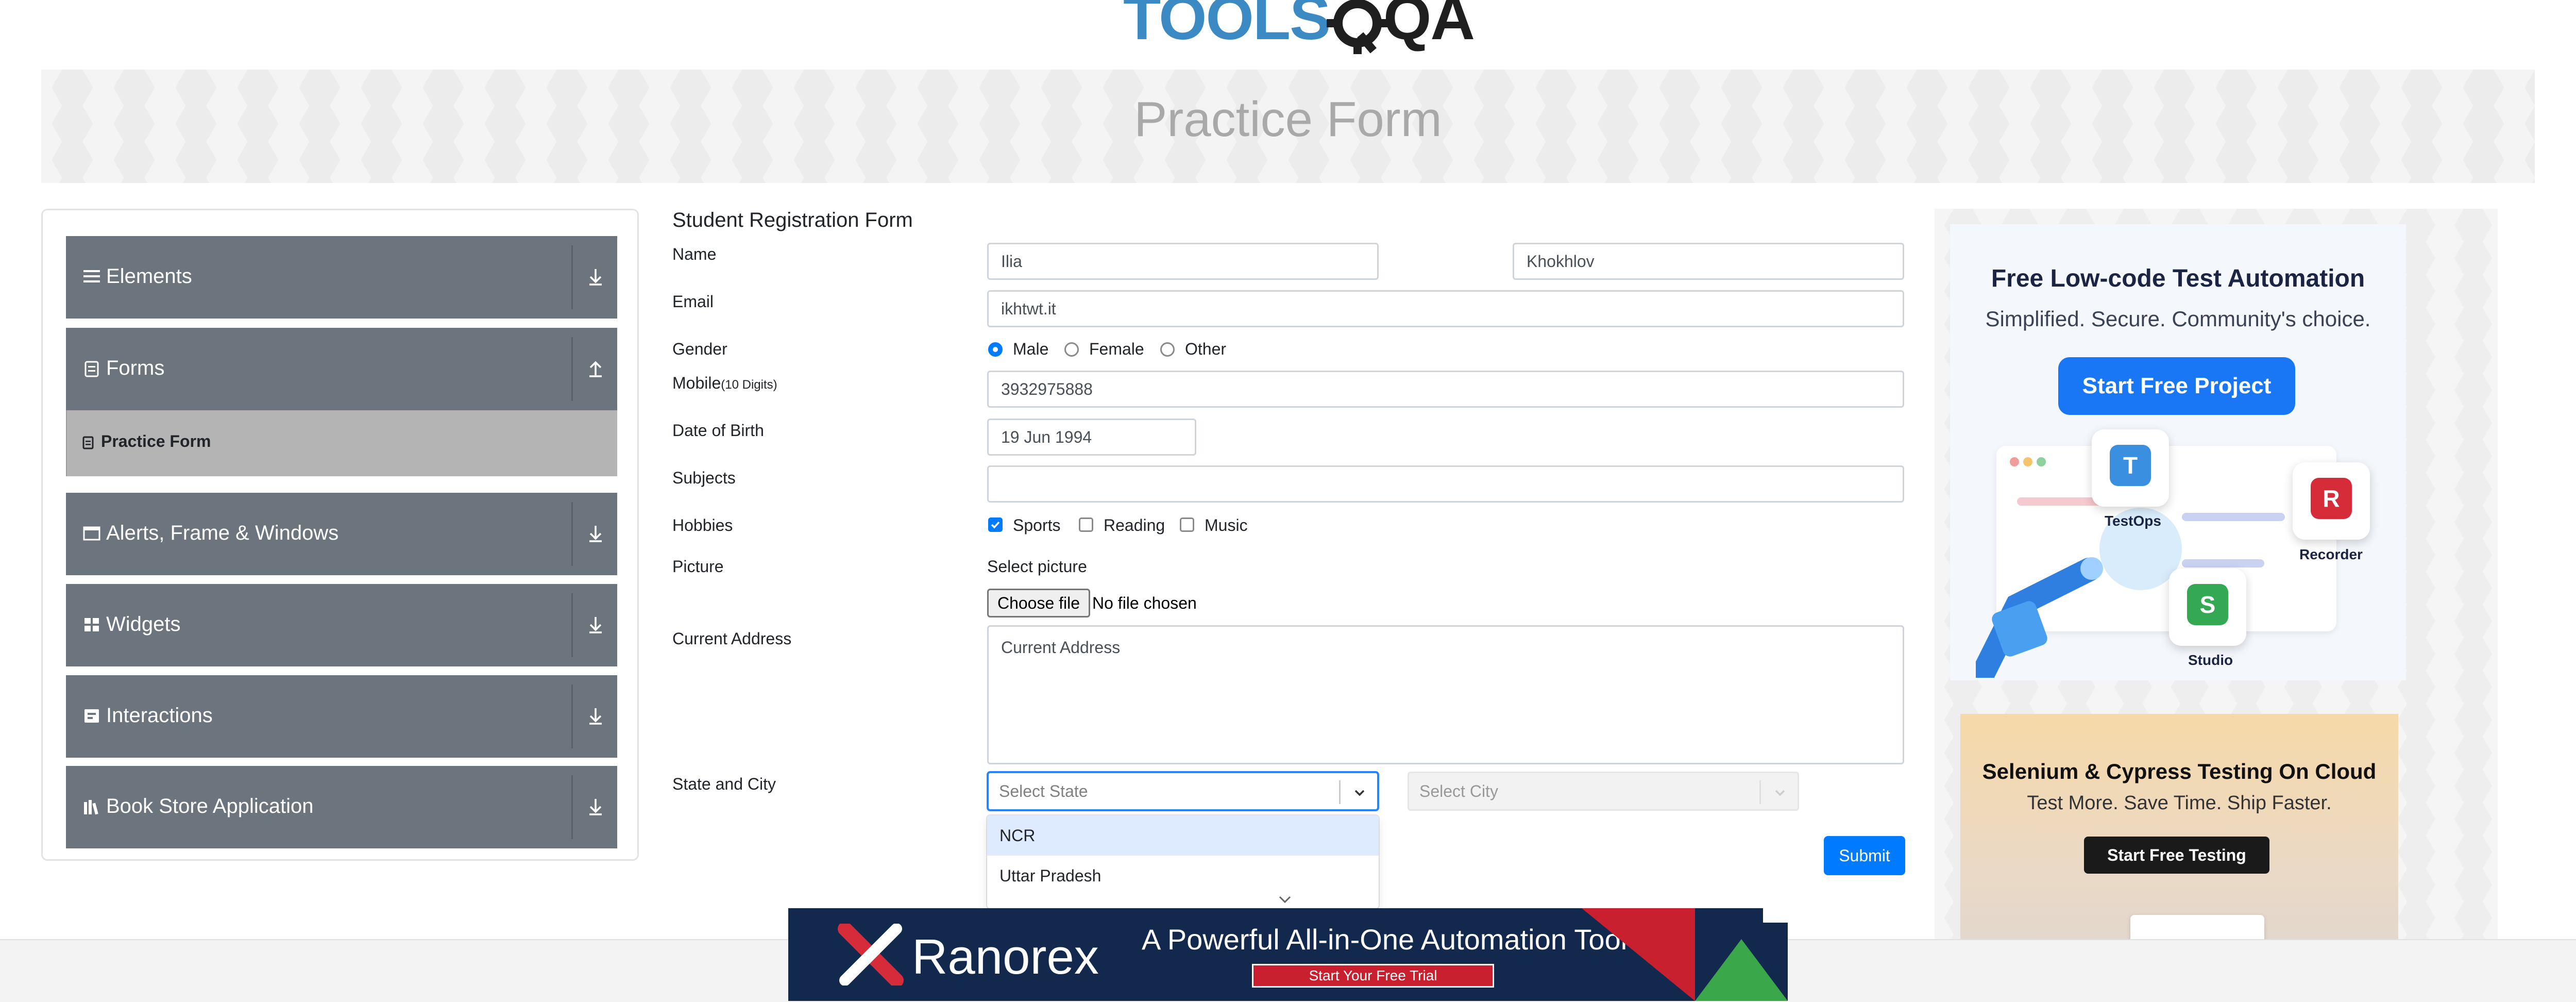 The height and width of the screenshot is (1002, 2576). I want to click on choose-file-button: Choose file, so click(1038, 603).